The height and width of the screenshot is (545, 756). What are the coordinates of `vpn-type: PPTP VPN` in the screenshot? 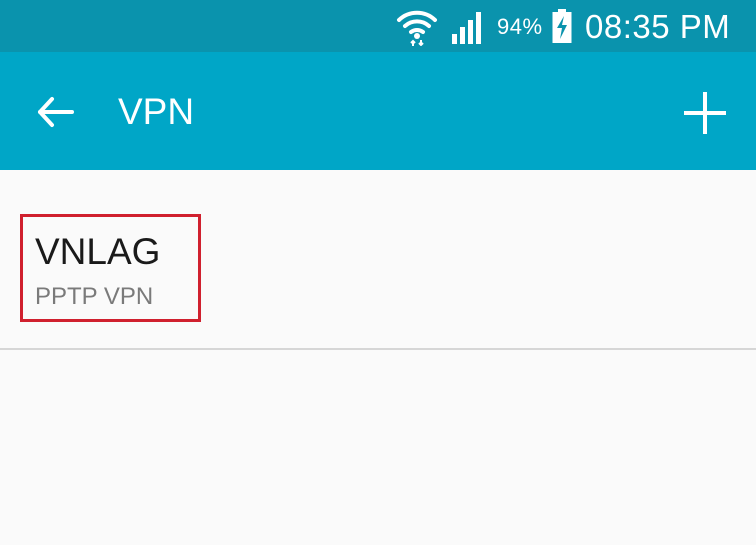 It's located at (94, 296).